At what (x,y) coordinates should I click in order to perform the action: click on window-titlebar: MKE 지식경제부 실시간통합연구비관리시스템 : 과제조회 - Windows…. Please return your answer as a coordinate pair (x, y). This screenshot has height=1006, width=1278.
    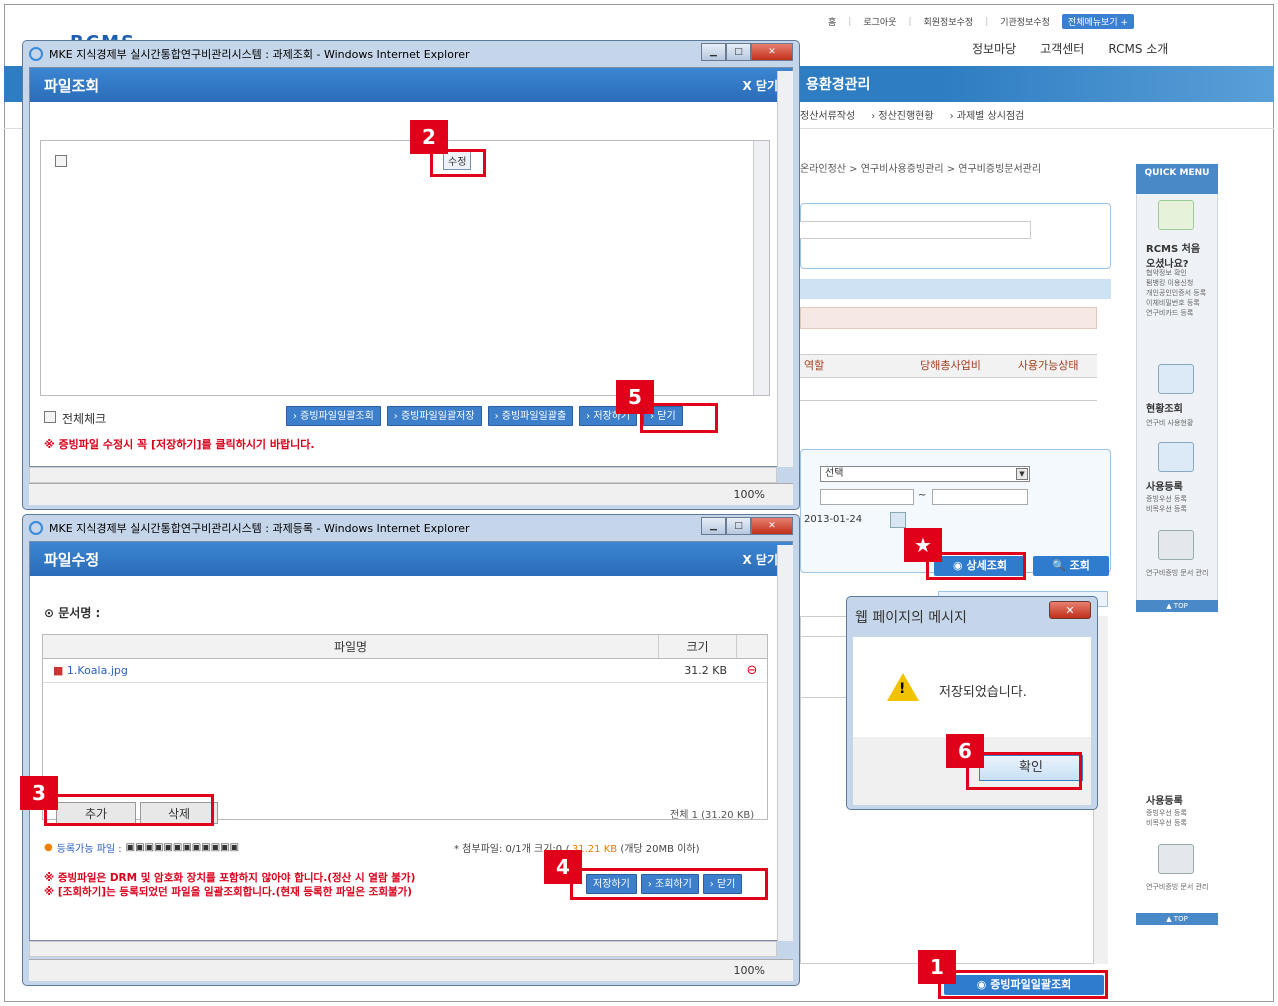
    Looking at the image, I should click on (411, 54).